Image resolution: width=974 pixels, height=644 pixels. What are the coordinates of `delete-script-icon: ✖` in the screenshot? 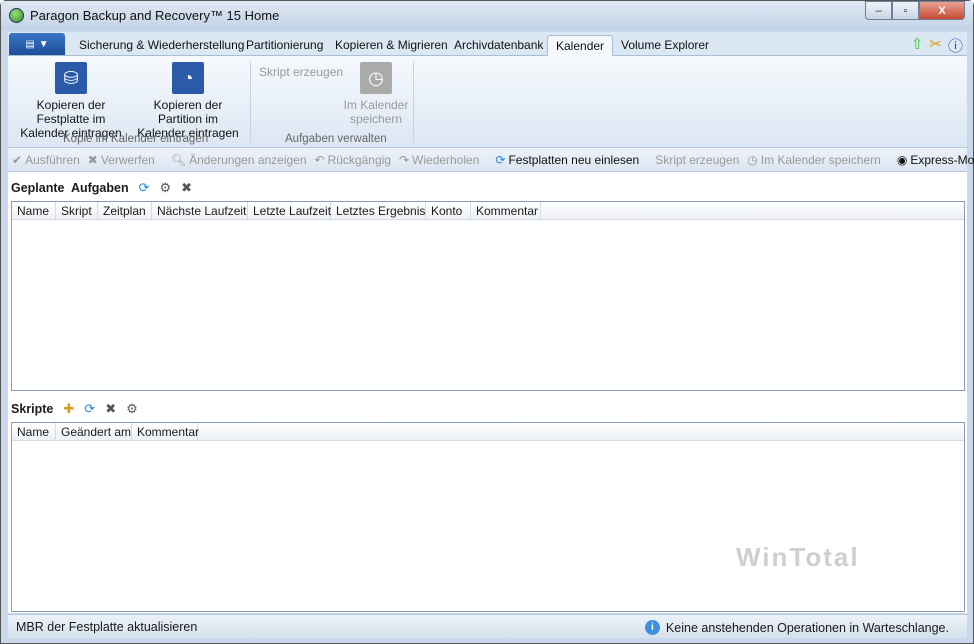 It's located at (110, 409).